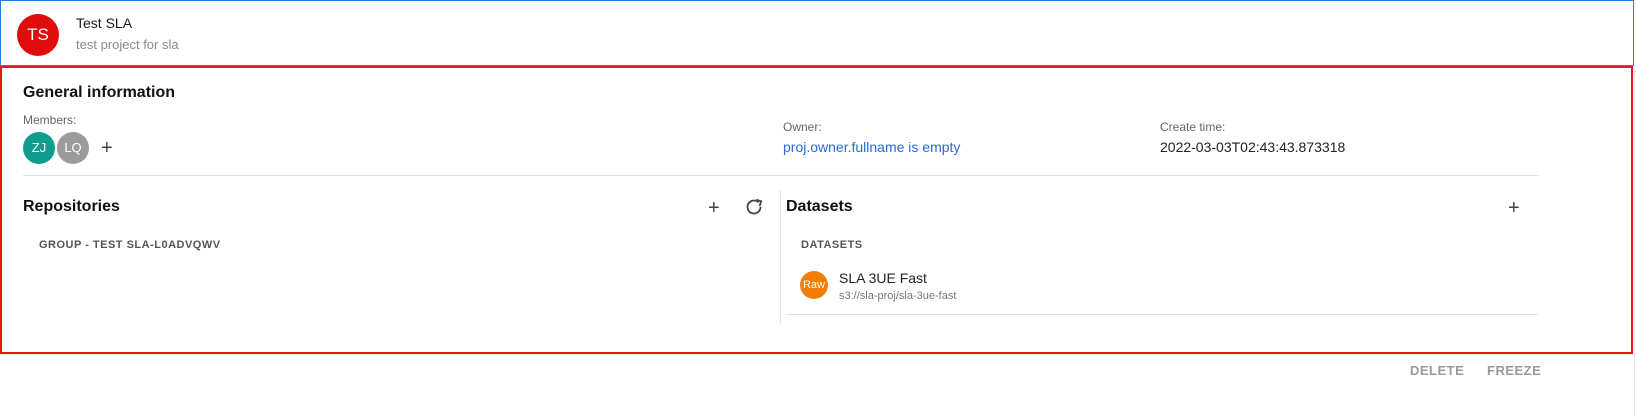  What do you see at coordinates (71, 206) in the screenshot?
I see `repositories-title: Repositories` at bounding box center [71, 206].